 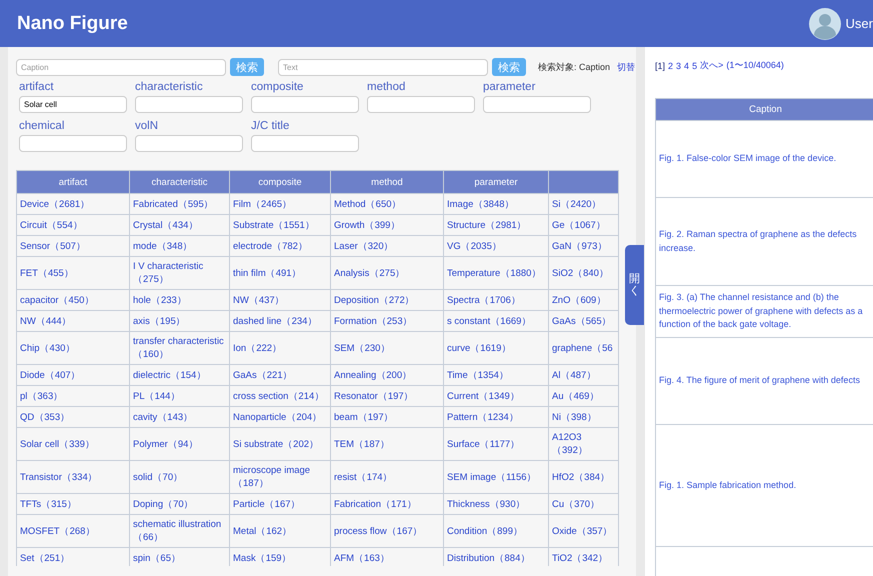 I want to click on term-link: TEM（187）, so click(x=387, y=444).